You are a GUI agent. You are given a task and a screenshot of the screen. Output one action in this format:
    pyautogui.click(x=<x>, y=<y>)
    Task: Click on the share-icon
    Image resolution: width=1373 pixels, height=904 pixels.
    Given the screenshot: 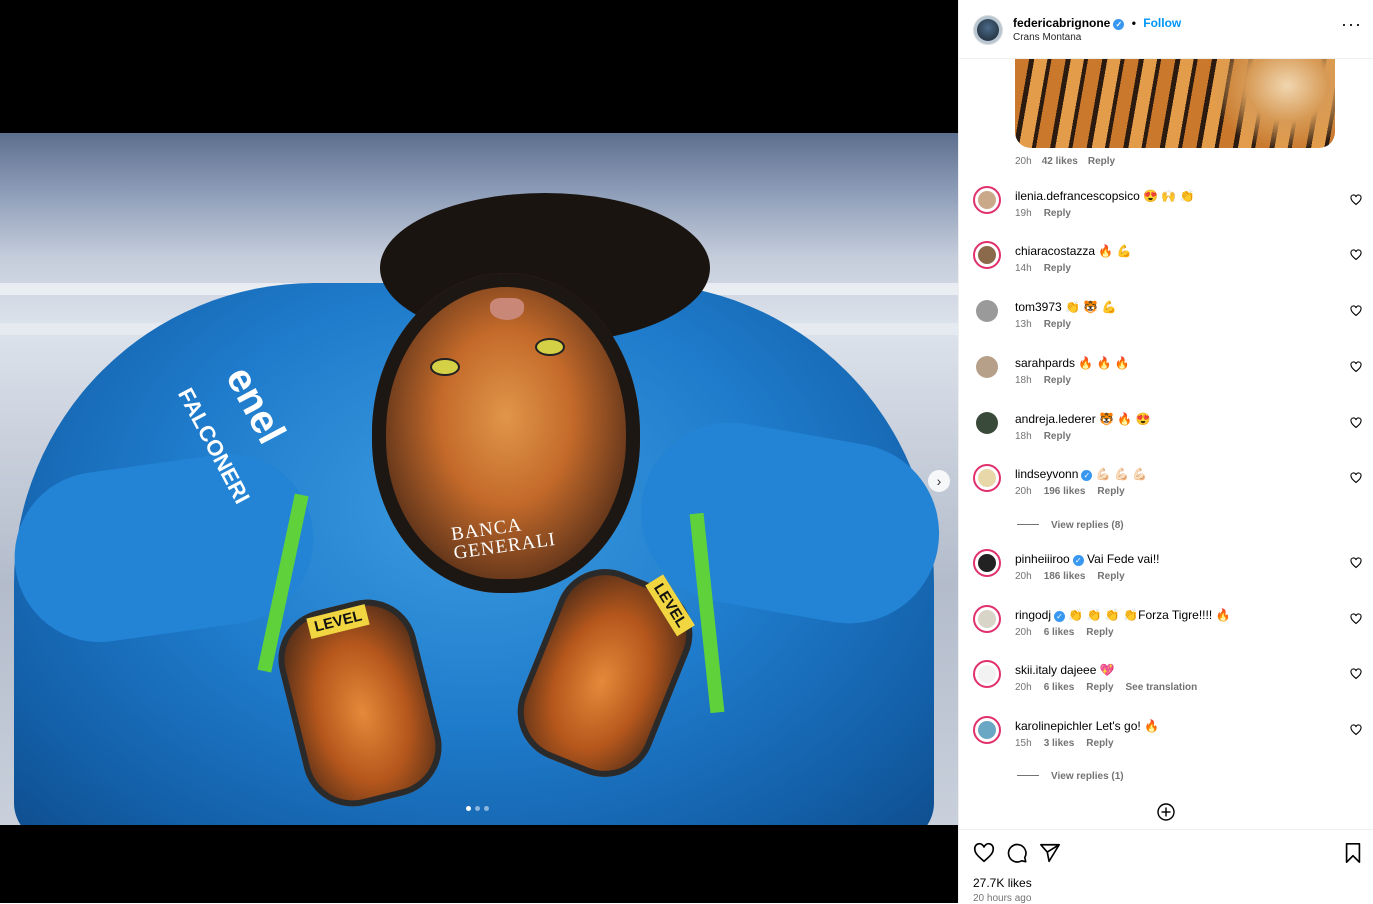 What is the action you would take?
    pyautogui.click(x=1050, y=853)
    